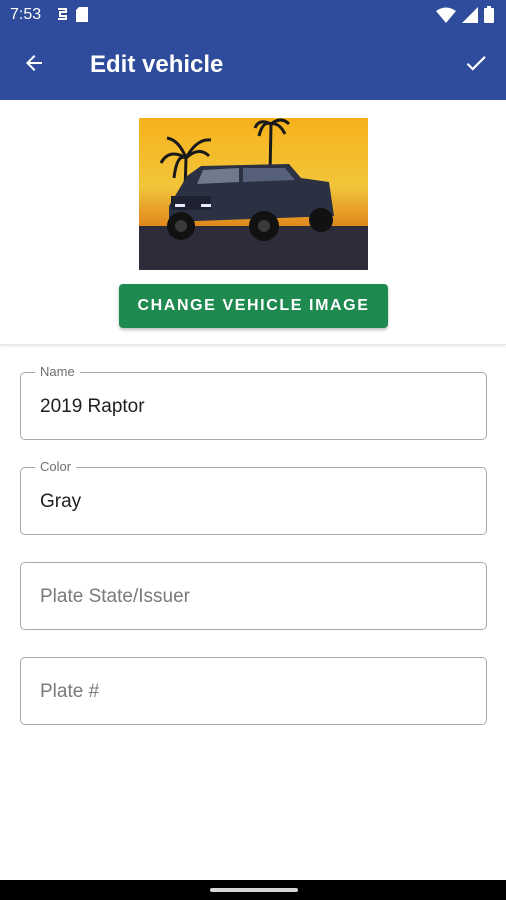 This screenshot has height=900, width=506. What do you see at coordinates (253, 65) in the screenshot?
I see `app-bar: Edit vehicle` at bounding box center [253, 65].